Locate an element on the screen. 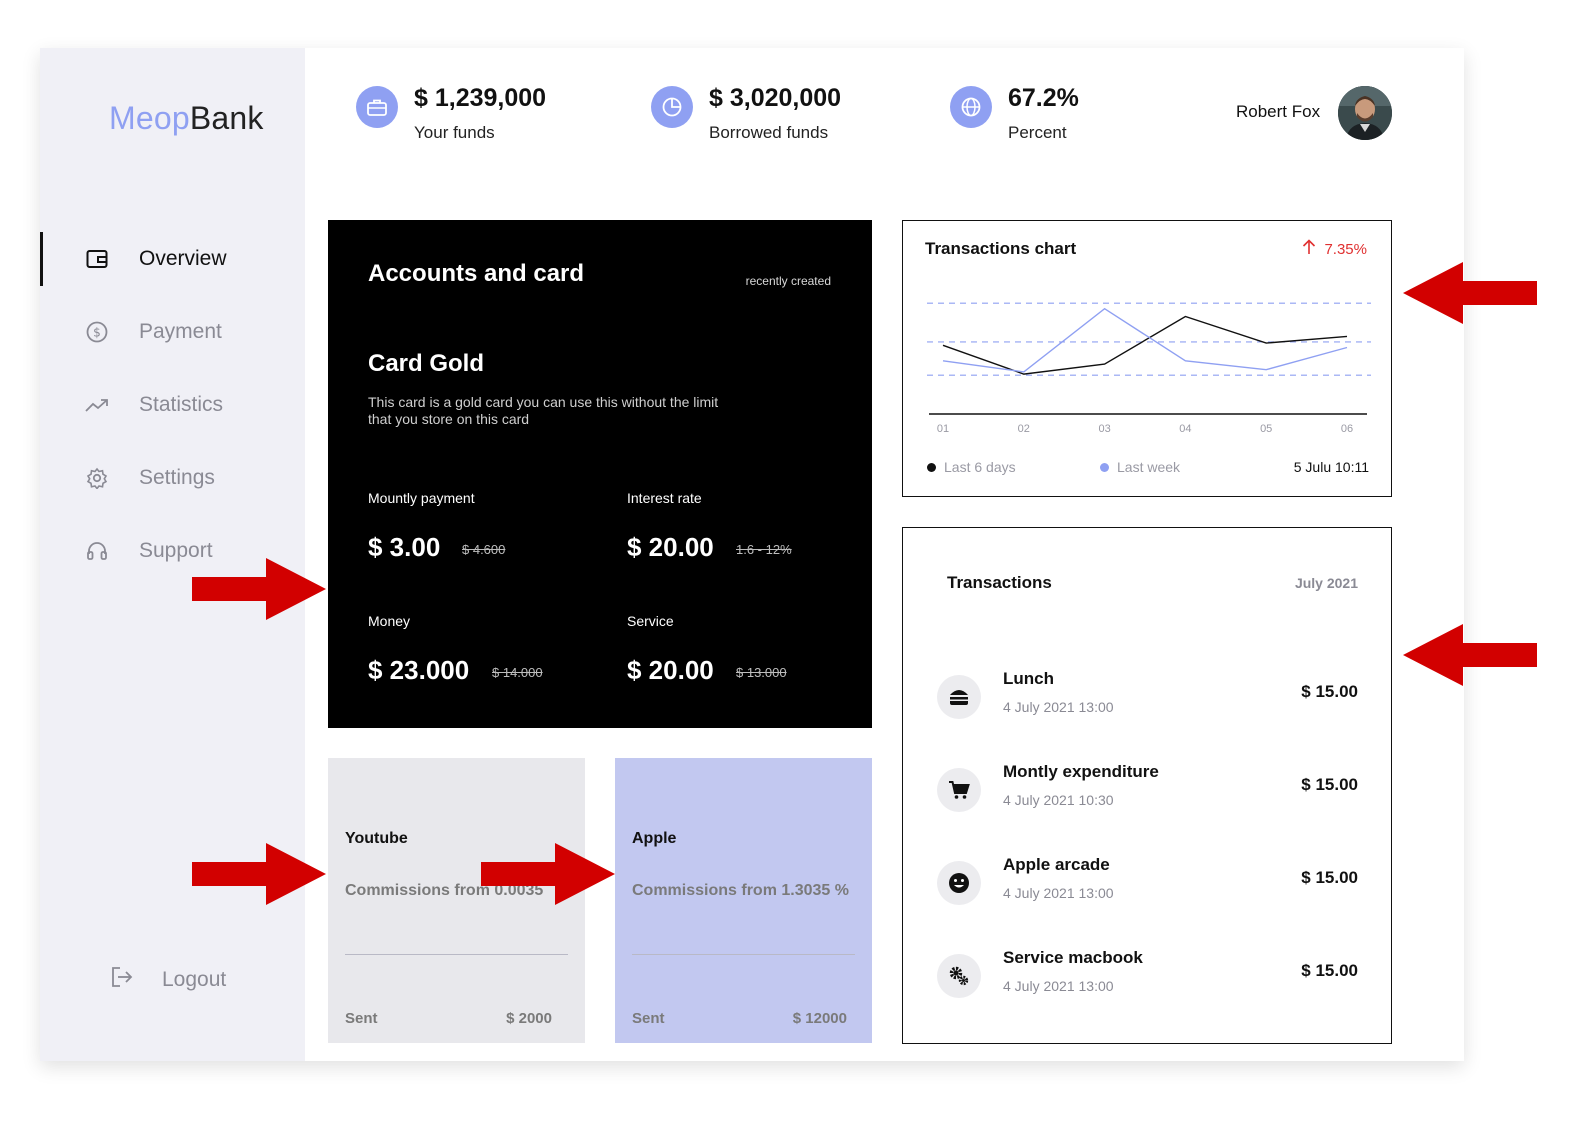  money-value: $ 23.000 is located at coordinates (419, 670).